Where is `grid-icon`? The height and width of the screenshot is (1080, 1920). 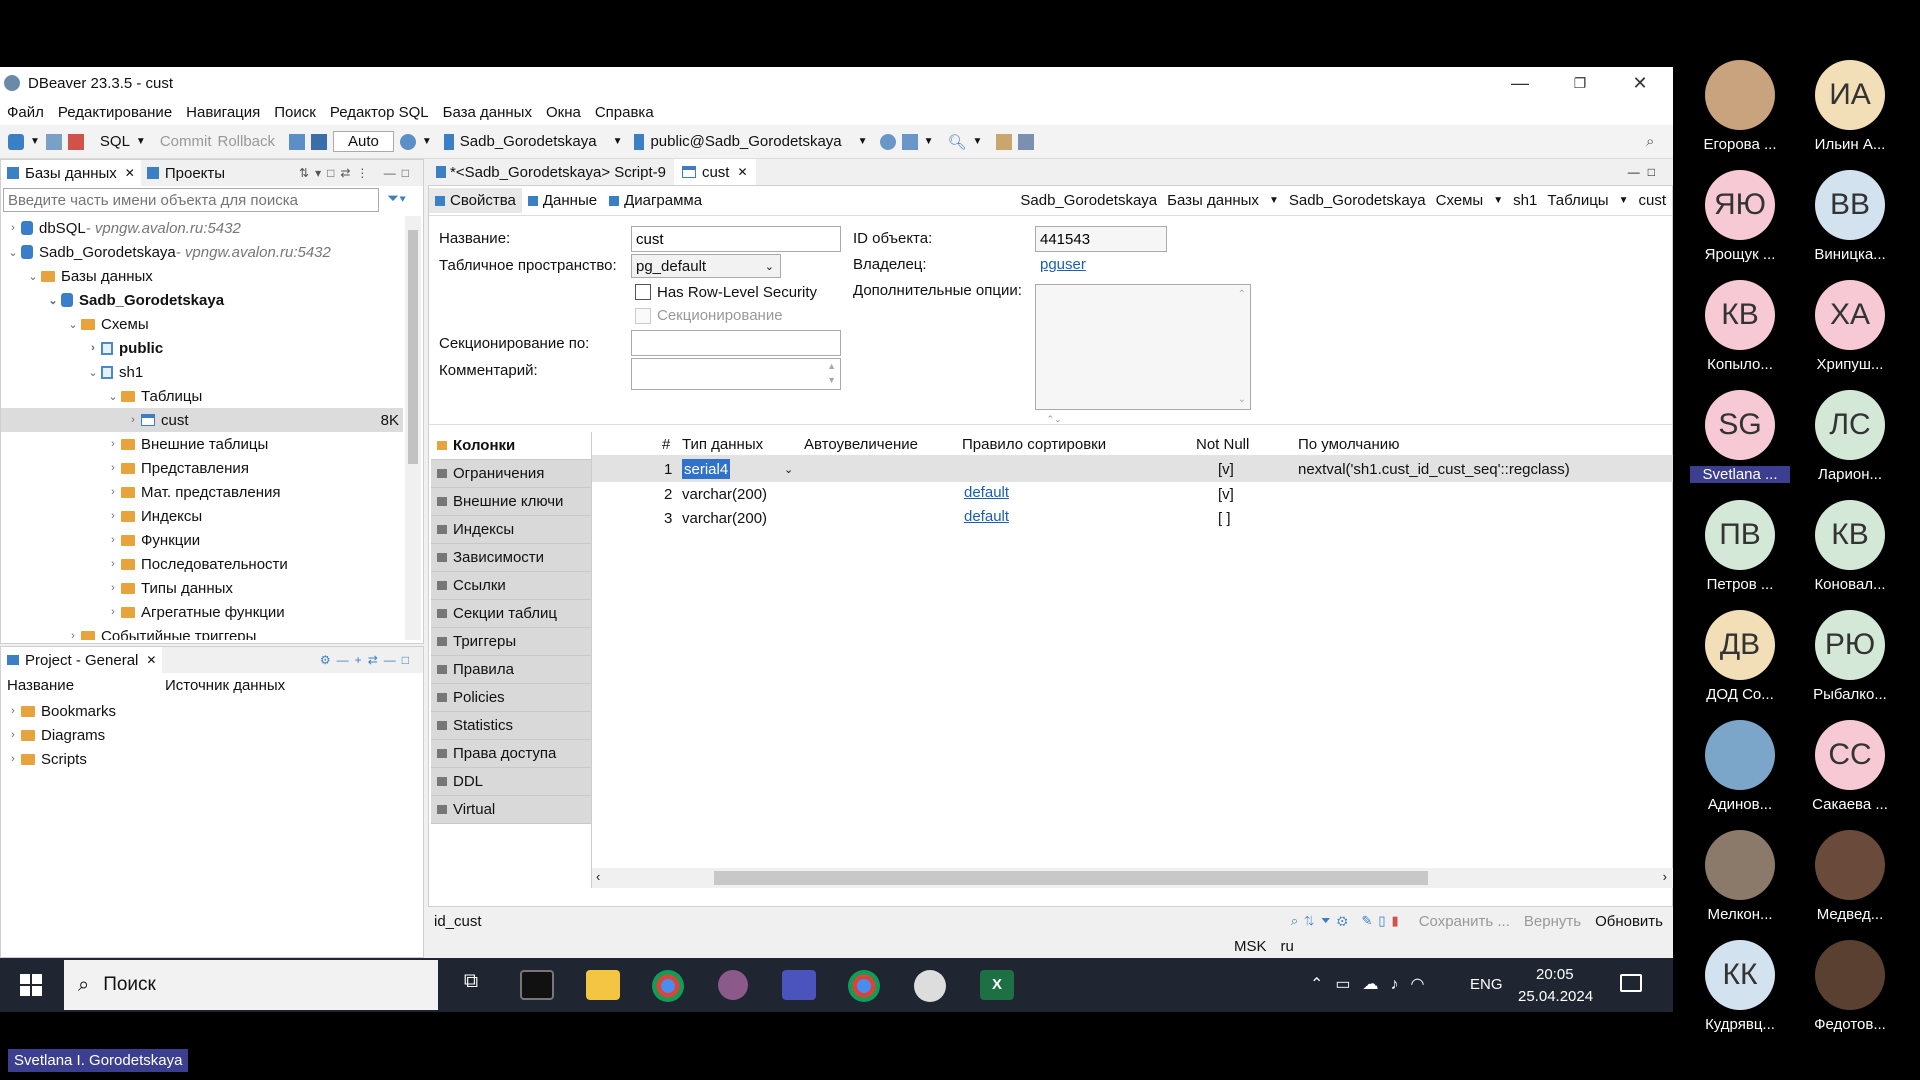
grid-icon is located at coordinates (1004, 141).